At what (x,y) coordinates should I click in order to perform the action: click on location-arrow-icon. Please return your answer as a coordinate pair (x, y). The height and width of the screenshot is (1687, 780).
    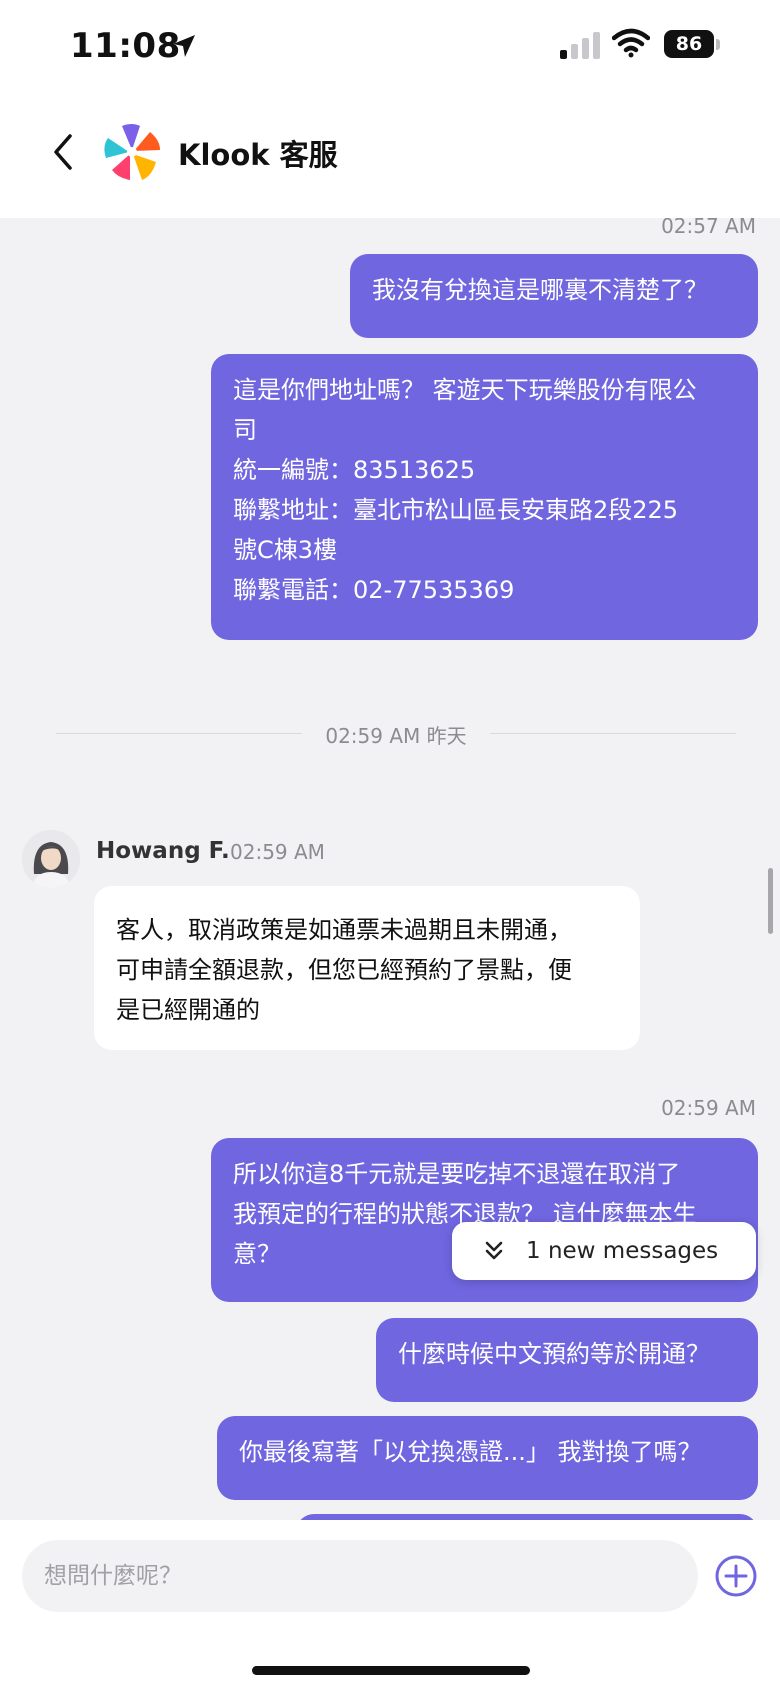
    Looking at the image, I should click on (184, 46).